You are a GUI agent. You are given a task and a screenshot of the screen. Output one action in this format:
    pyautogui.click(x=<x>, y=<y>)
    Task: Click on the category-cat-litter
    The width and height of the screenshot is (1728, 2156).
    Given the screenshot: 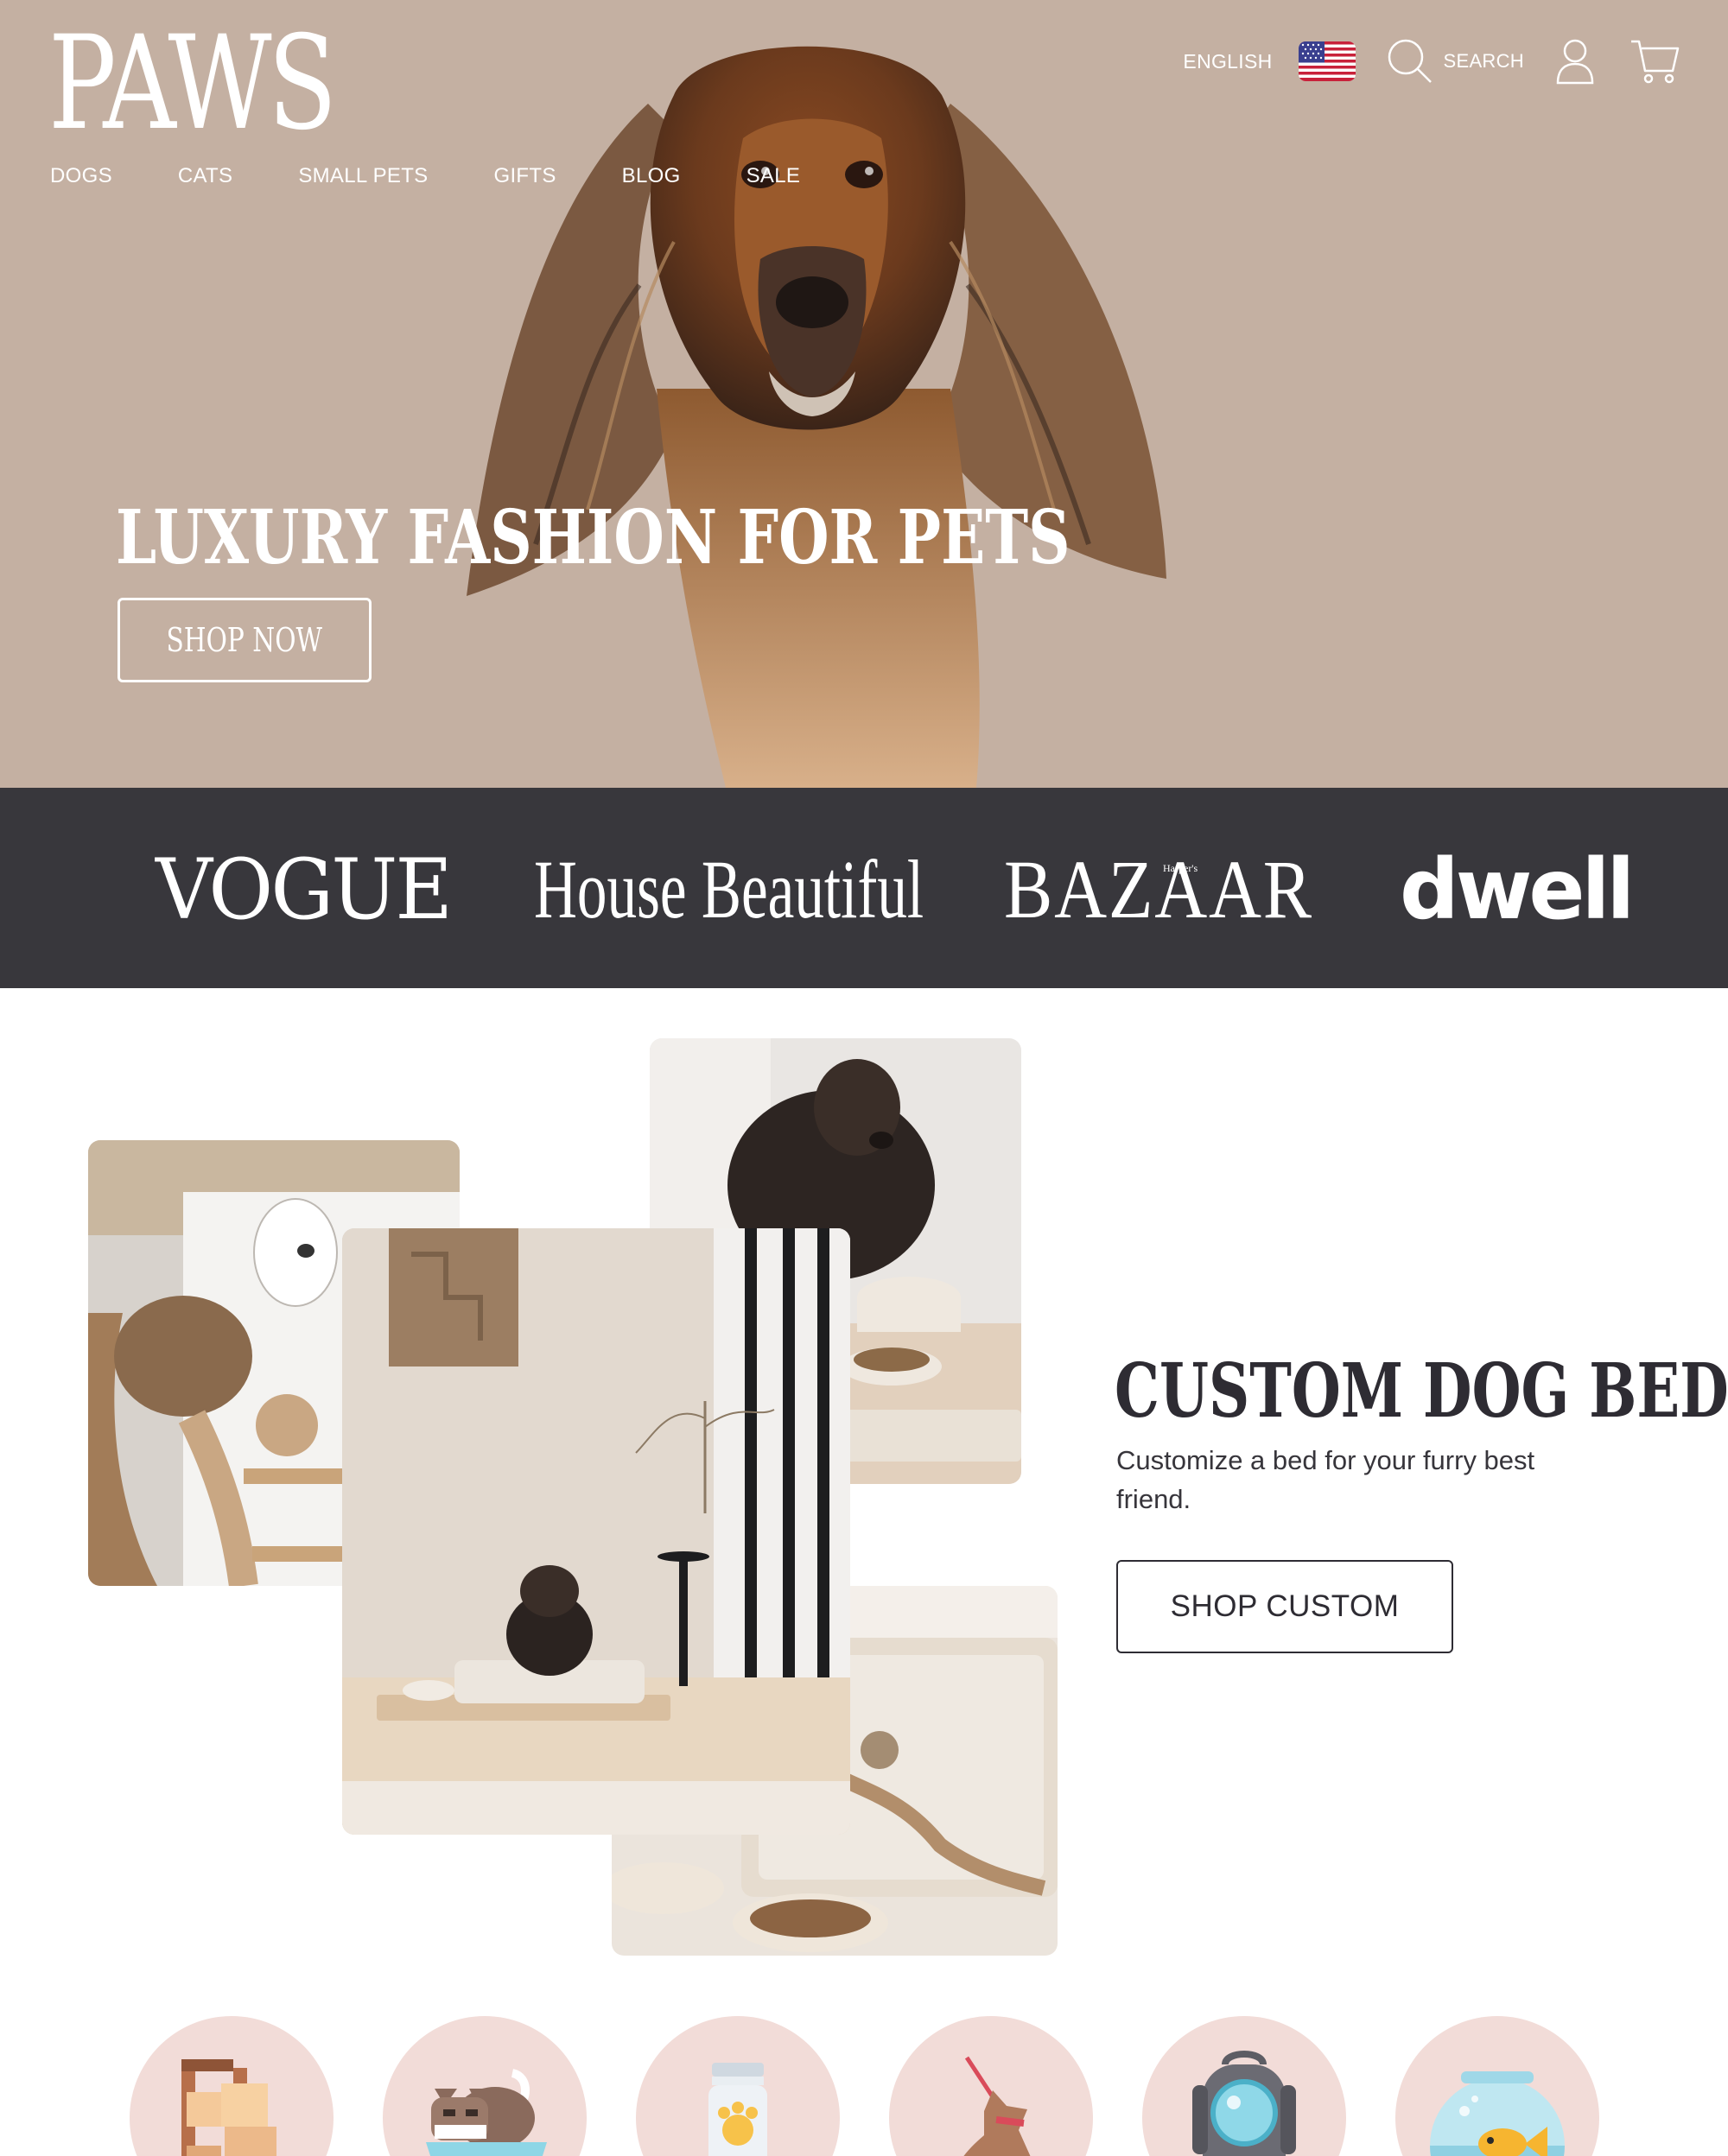 What is the action you would take?
    pyautogui.click(x=485, y=2086)
    